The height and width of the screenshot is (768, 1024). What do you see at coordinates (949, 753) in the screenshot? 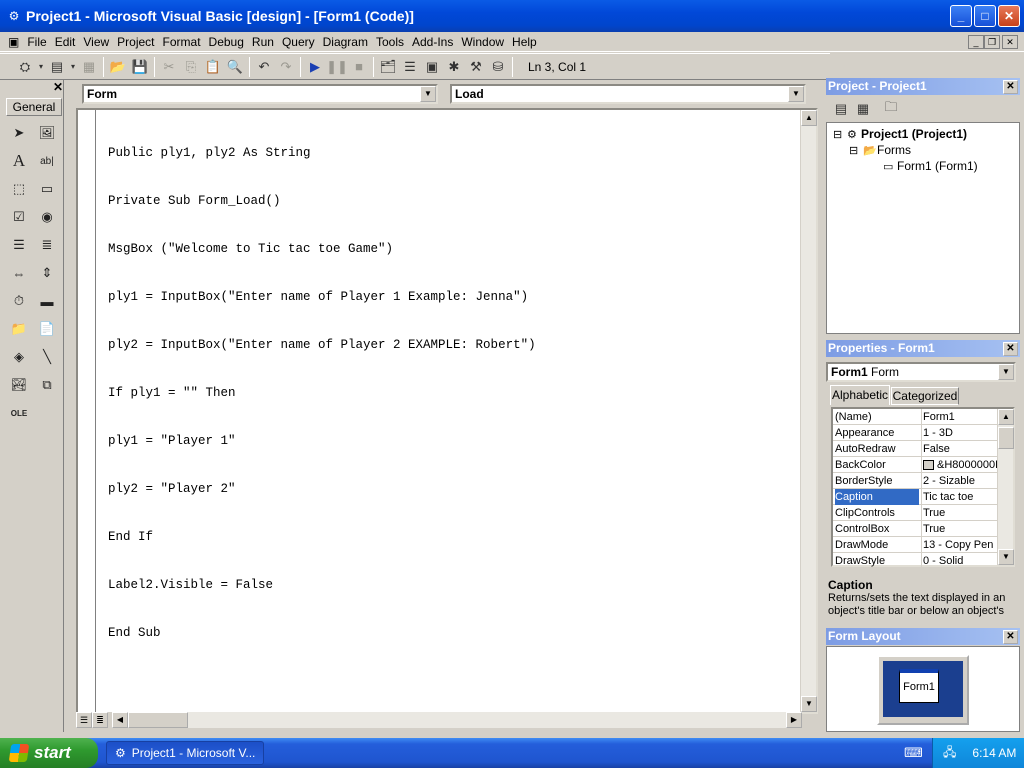
I see `network-icon: 🖧` at bounding box center [949, 753].